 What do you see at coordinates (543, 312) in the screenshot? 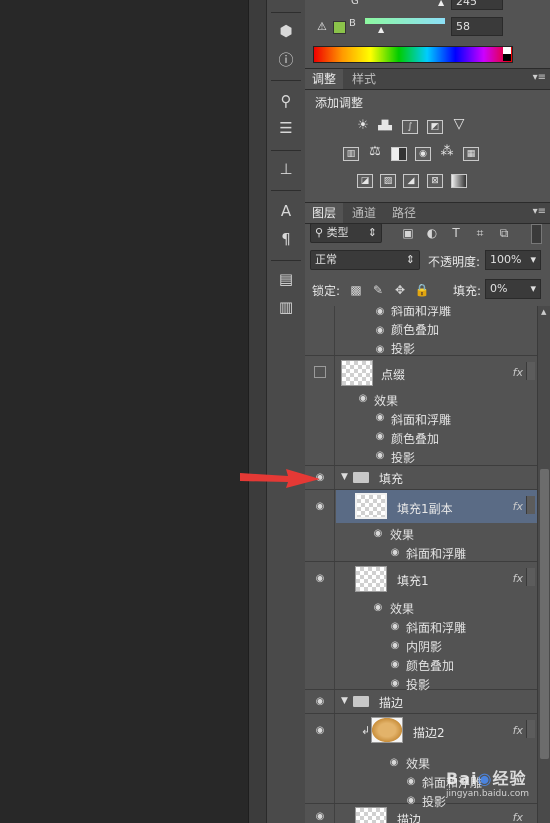
I see `scroll-up-icon: ▲` at bounding box center [543, 312].